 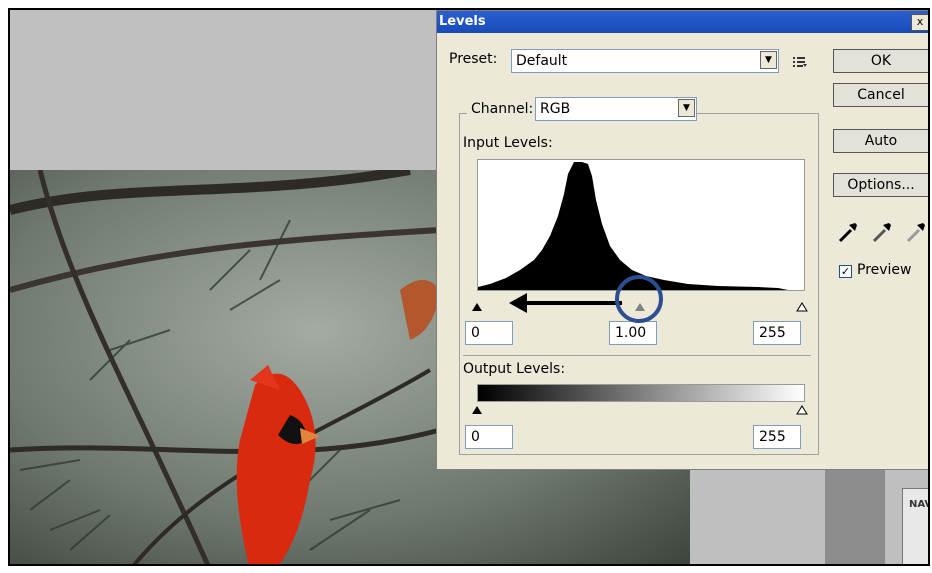 I want to click on gray-eyedropper-icon, so click(x=881, y=233).